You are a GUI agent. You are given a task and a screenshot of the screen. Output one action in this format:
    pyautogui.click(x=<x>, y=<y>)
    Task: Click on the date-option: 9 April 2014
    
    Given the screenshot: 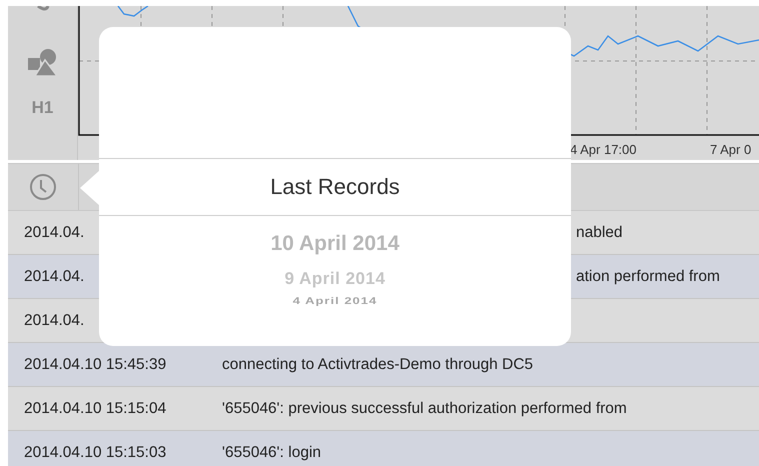 What is the action you would take?
    pyautogui.click(x=335, y=279)
    